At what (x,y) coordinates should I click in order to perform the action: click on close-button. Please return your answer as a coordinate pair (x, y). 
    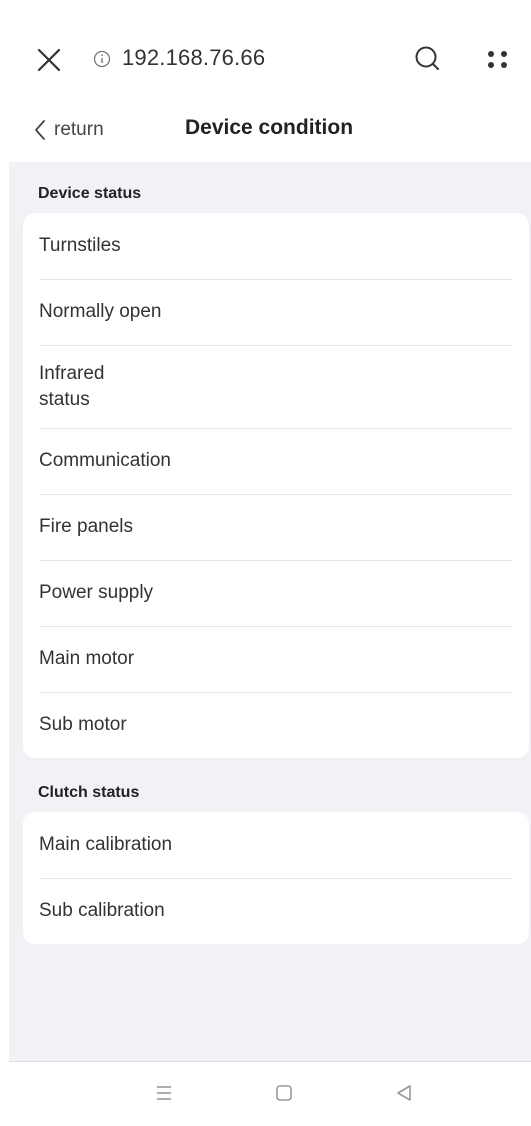
    Looking at the image, I should click on (49, 60).